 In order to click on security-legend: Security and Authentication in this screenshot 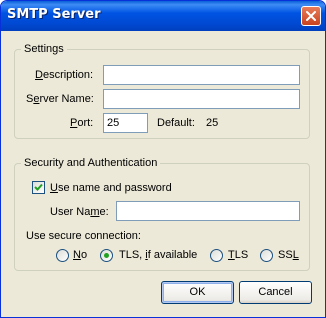, I will do `click(91, 163)`.